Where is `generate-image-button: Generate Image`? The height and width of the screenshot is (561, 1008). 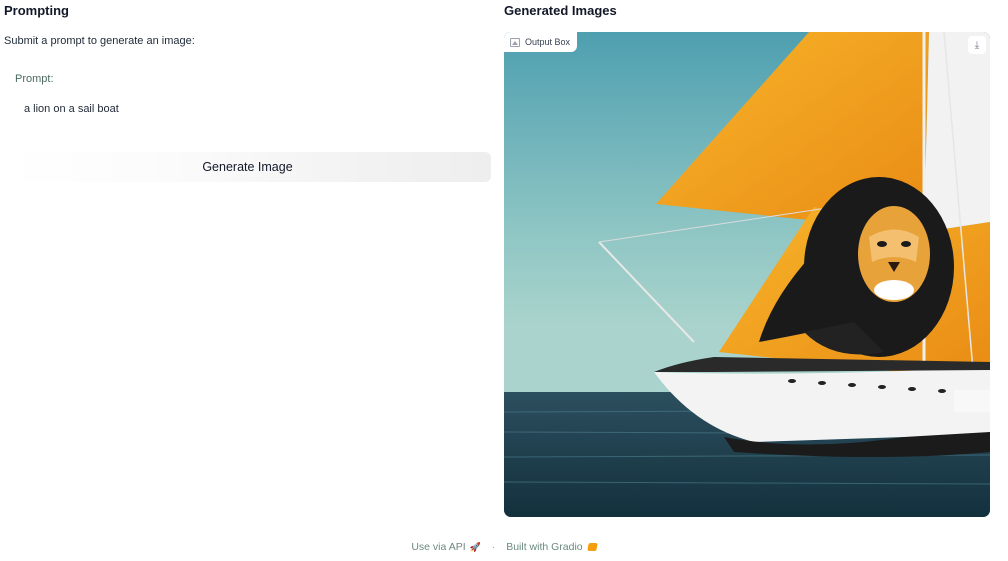
generate-image-button: Generate Image is located at coordinates (247, 167).